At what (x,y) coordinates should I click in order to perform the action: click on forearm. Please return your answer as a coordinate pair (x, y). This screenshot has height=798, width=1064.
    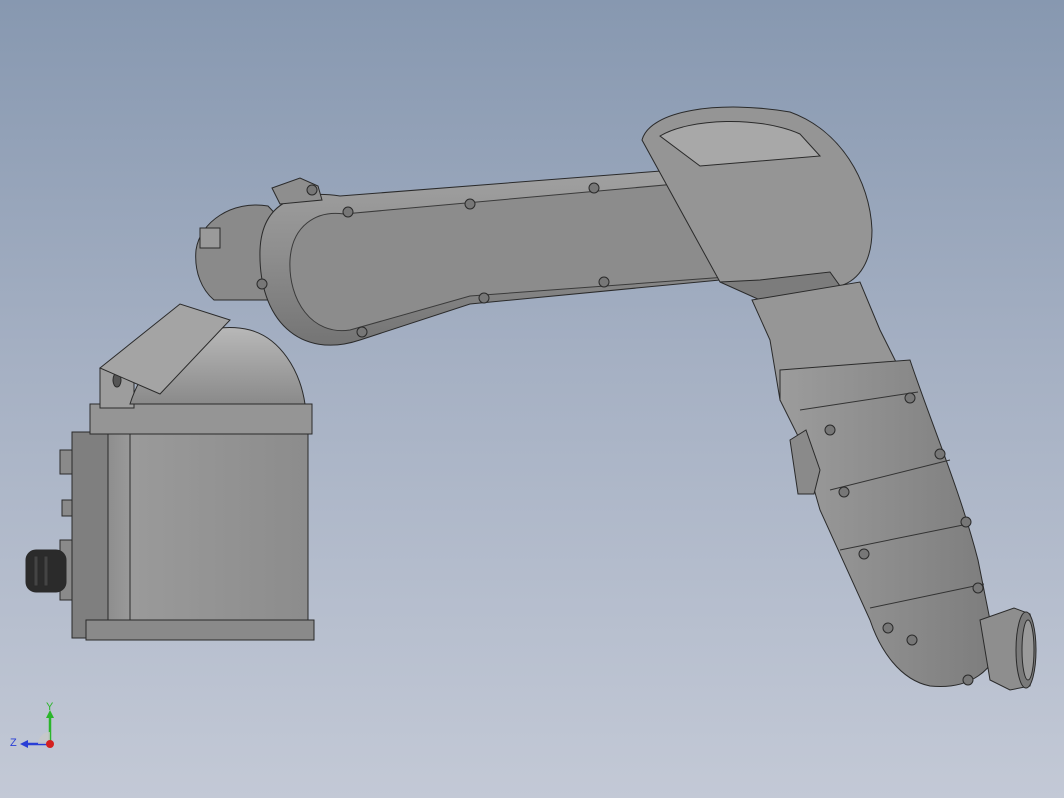
    Looking at the image, I should click on (876, 484).